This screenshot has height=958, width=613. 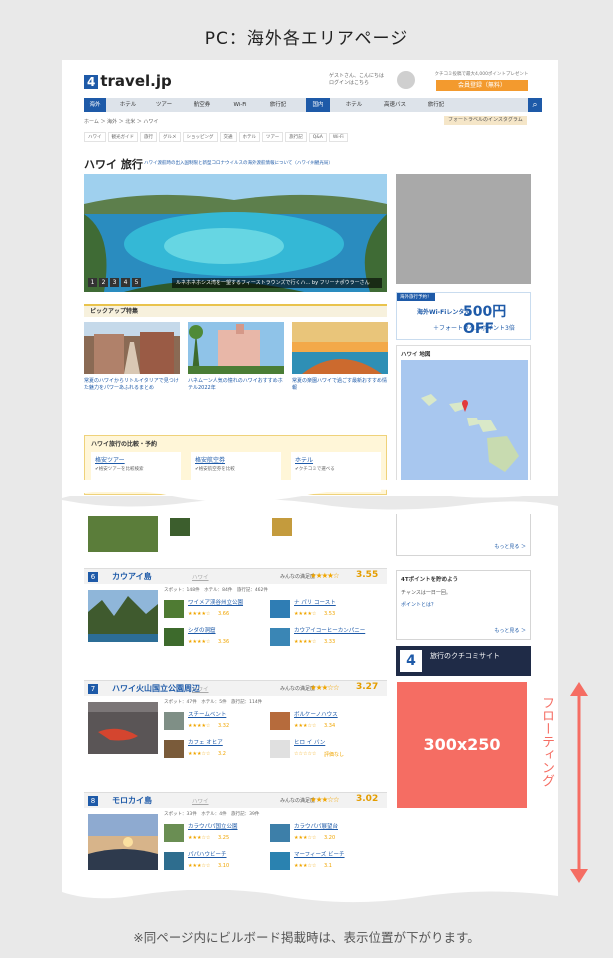 What do you see at coordinates (138, 459) in the screenshot?
I see `reserve-tour-label: 格安ツアー` at bounding box center [138, 459].